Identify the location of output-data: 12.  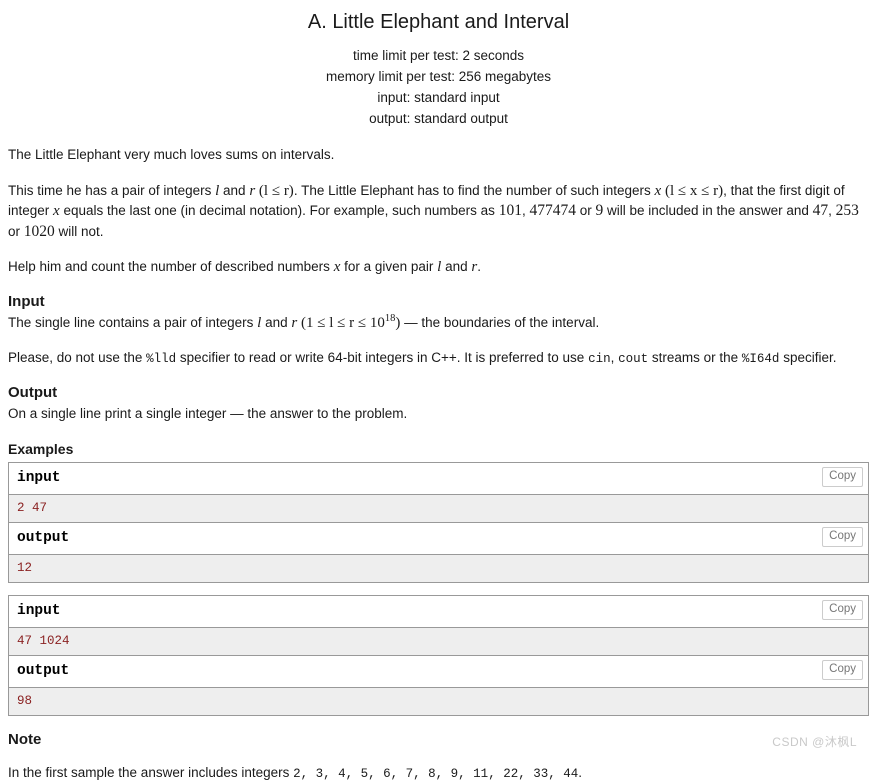
(438, 568).